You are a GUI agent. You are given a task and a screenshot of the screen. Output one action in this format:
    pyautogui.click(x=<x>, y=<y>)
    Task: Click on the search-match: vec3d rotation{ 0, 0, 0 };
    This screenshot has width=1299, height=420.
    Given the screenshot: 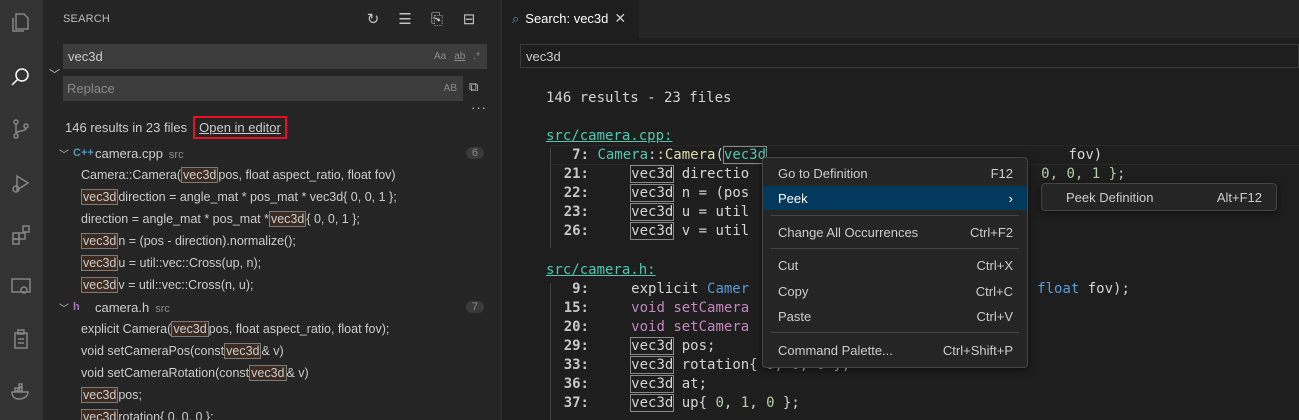 What is the action you would take?
    pyautogui.click(x=271, y=413)
    